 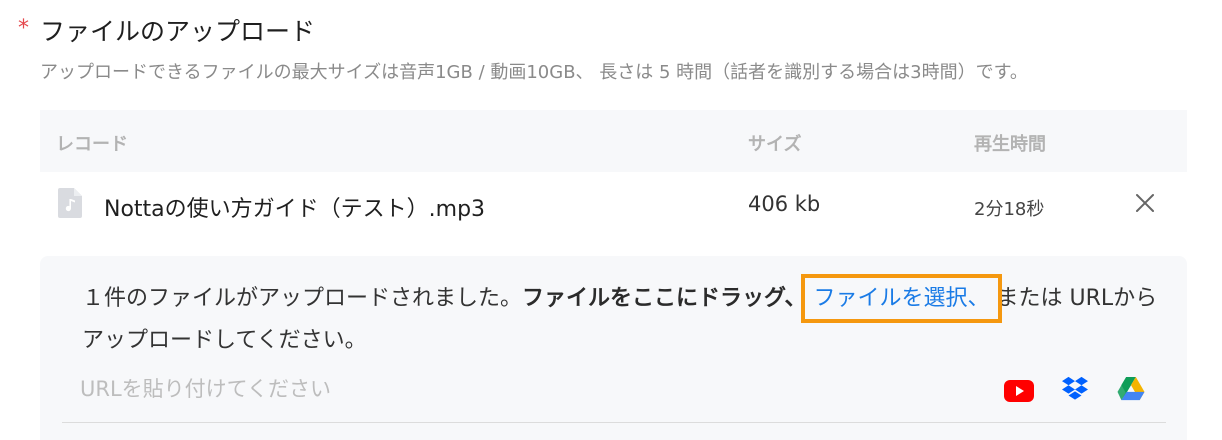 What do you see at coordinates (1009, 209) in the screenshot?
I see `file-duration: 2分18秒` at bounding box center [1009, 209].